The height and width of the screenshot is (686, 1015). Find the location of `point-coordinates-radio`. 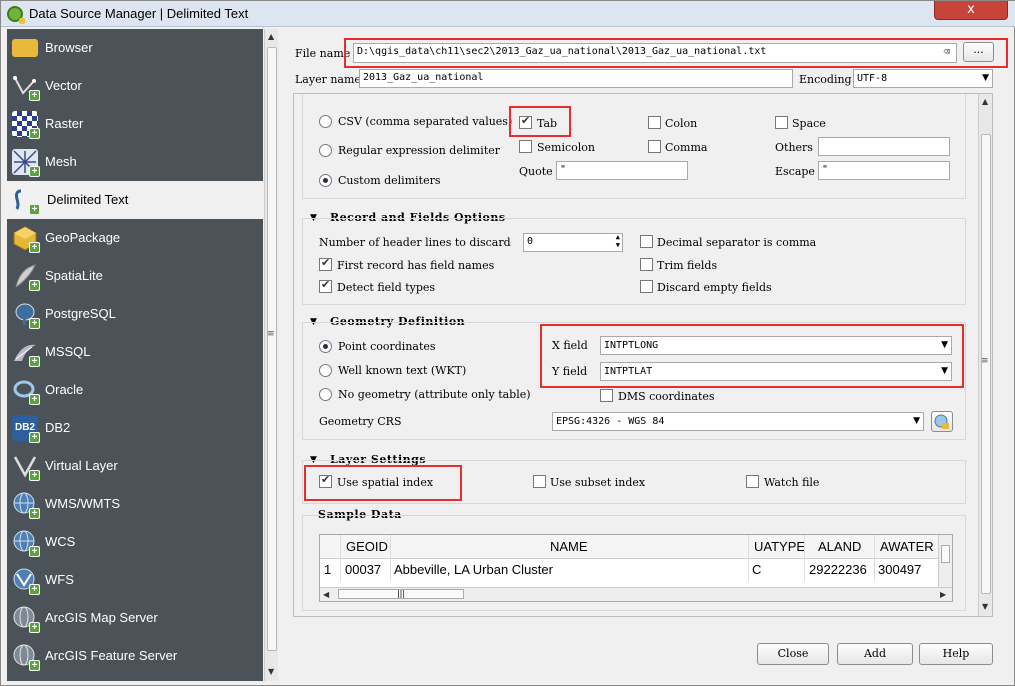

point-coordinates-radio is located at coordinates (325, 346).